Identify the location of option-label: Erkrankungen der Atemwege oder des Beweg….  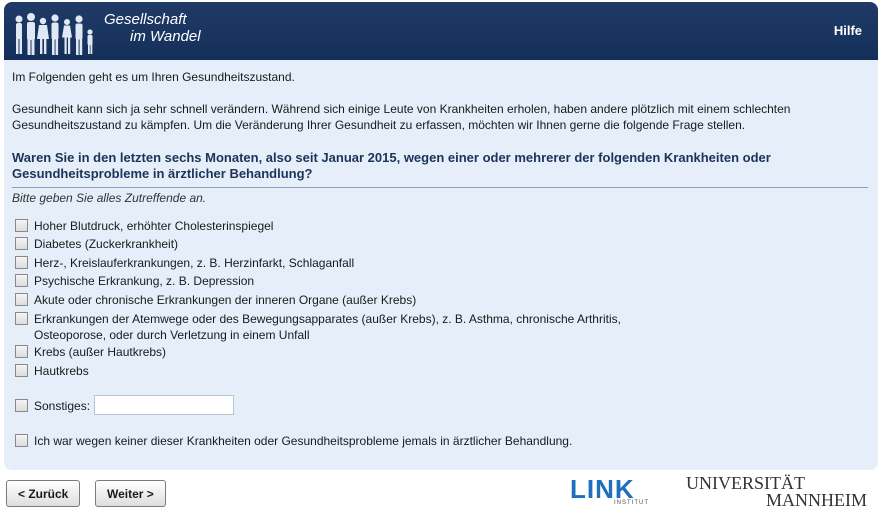
(327, 327).